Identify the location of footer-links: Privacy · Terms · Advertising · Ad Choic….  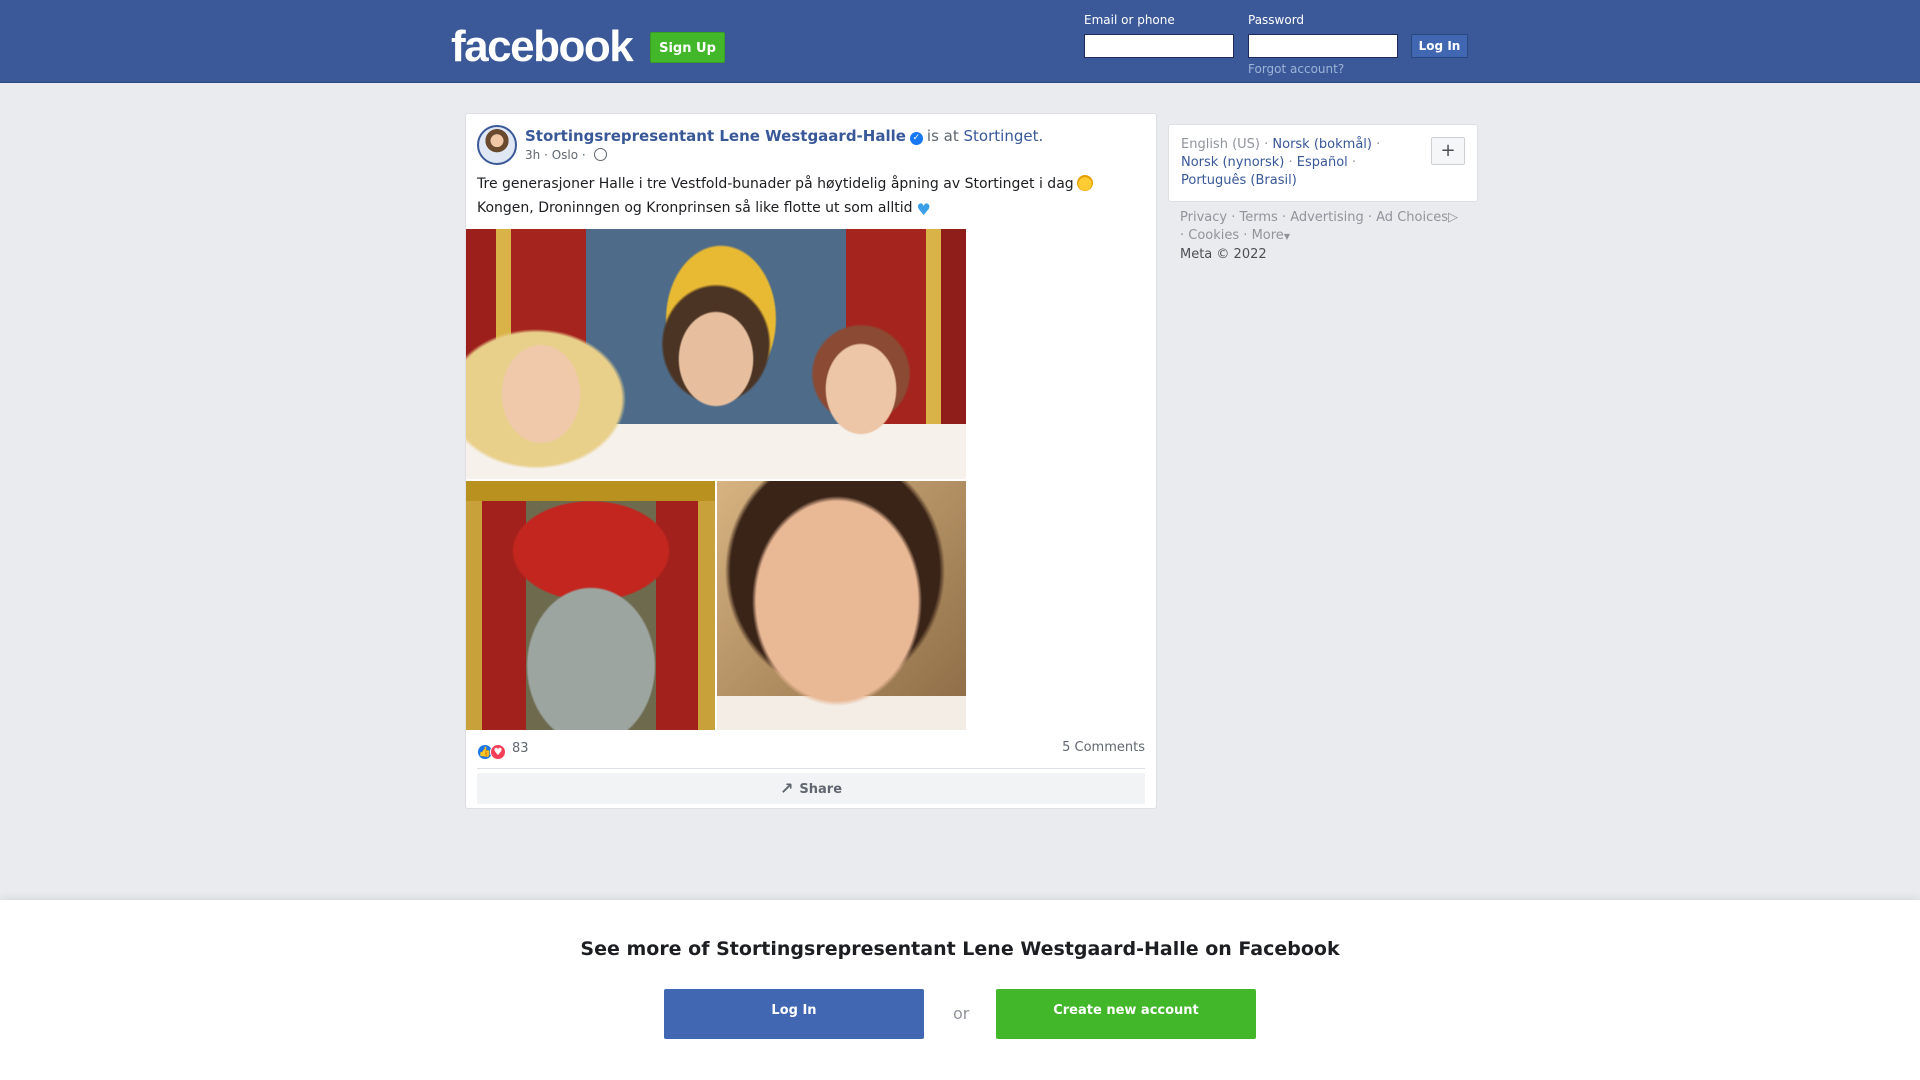
(1319, 236).